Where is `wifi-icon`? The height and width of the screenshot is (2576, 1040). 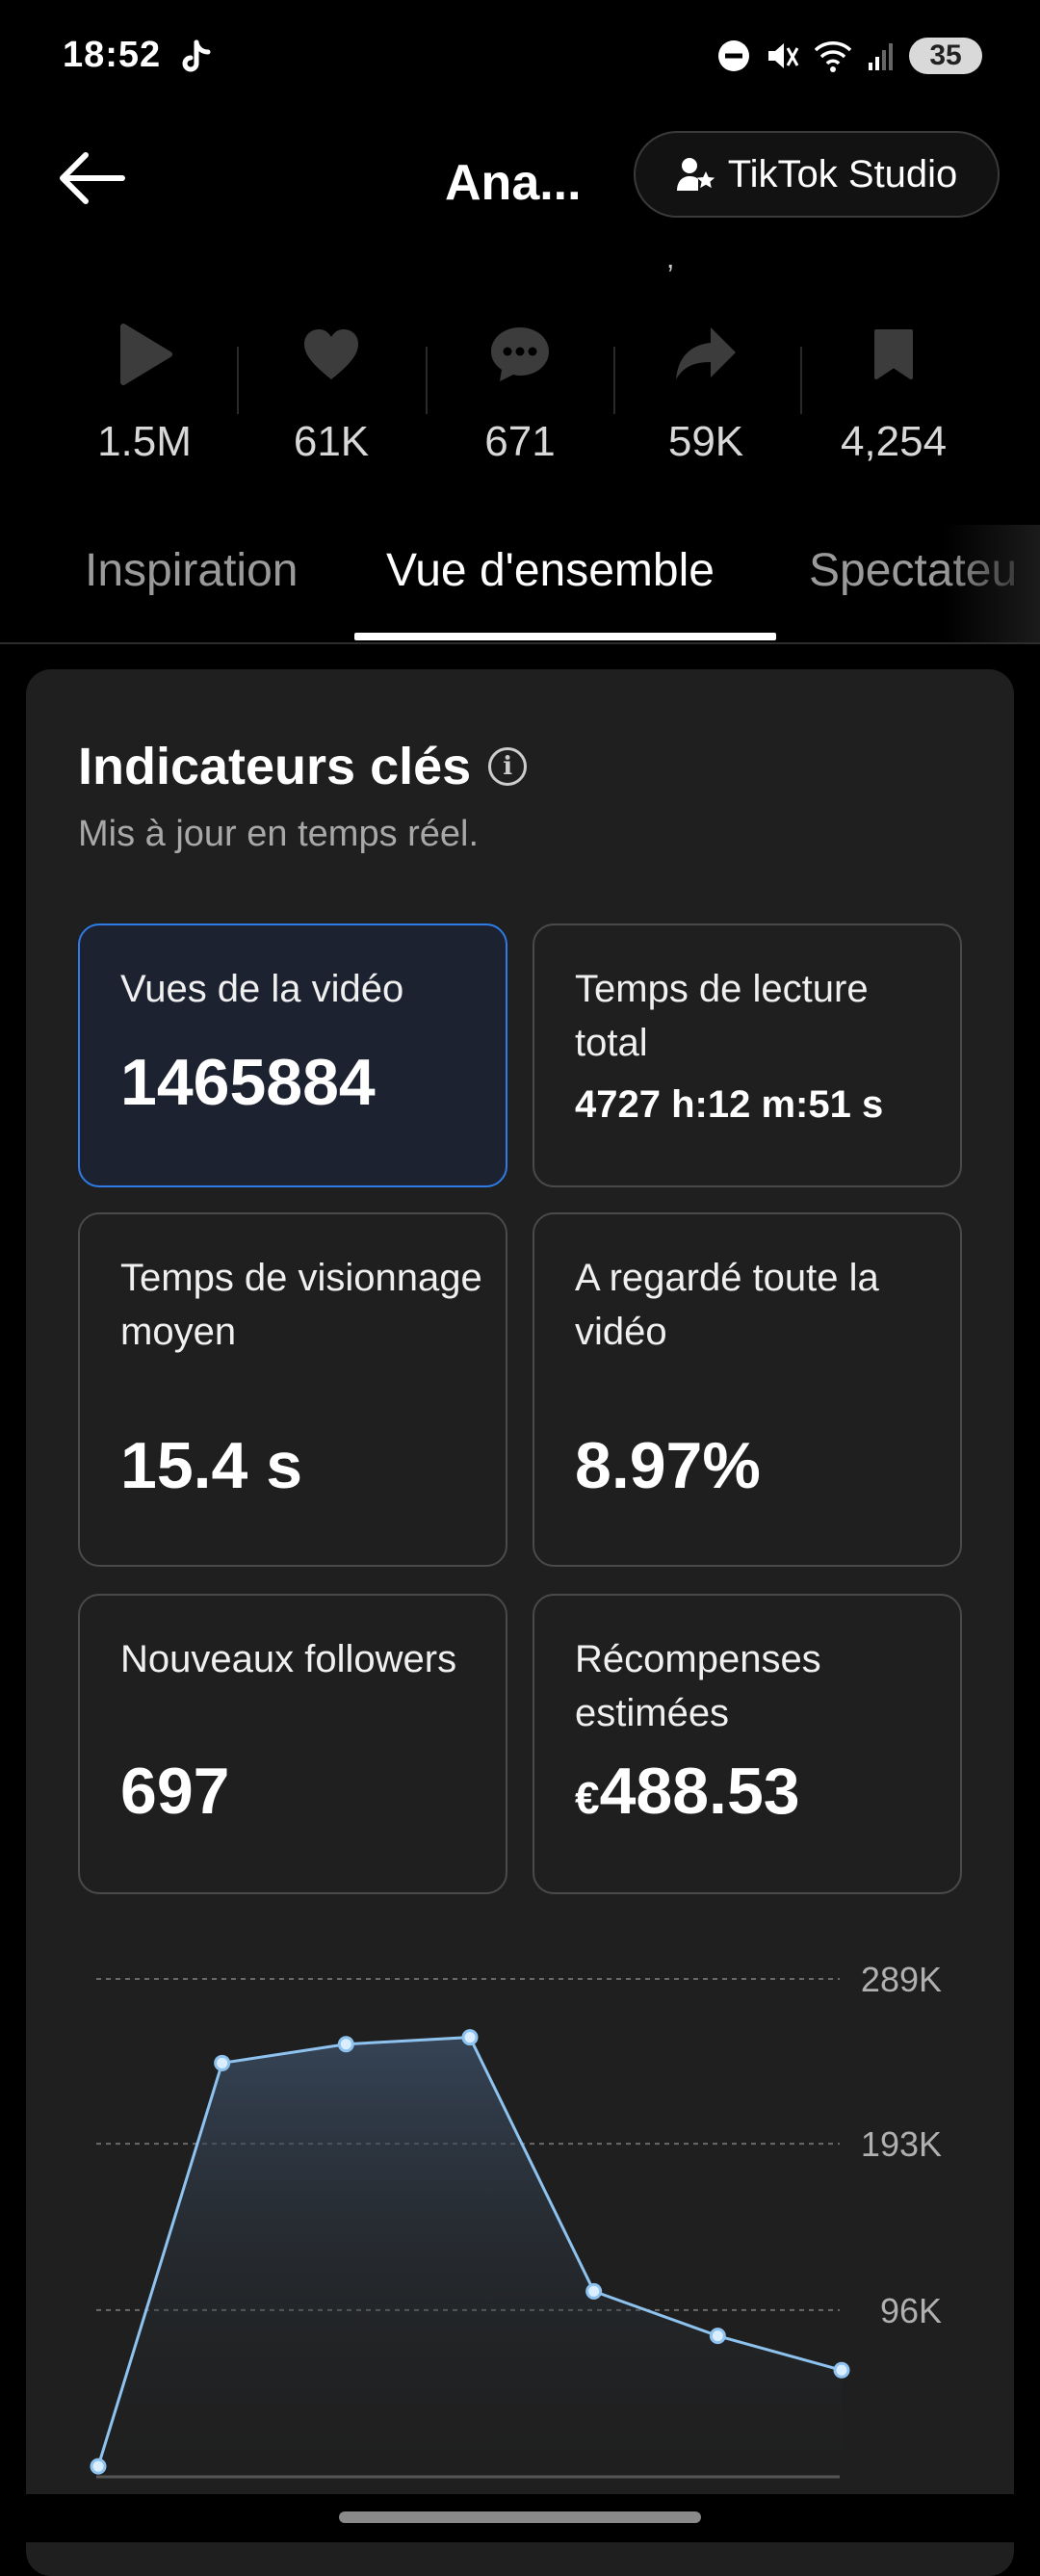 wifi-icon is located at coordinates (833, 56).